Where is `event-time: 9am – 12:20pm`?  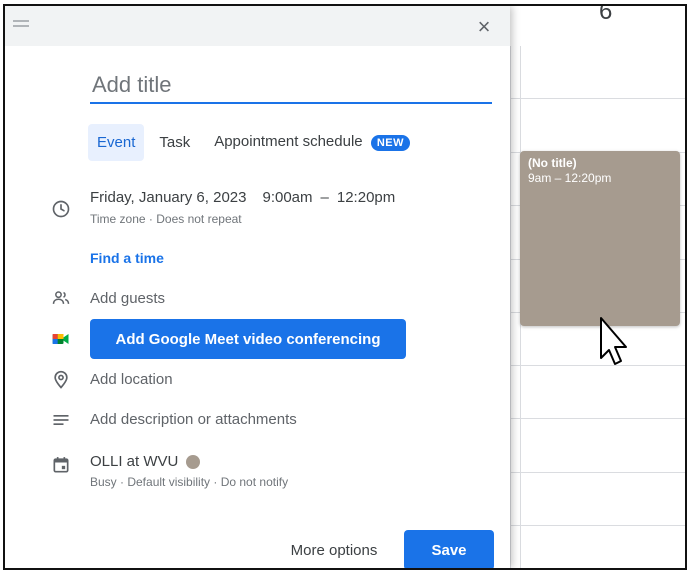
event-time: 9am – 12:20pm is located at coordinates (570, 178).